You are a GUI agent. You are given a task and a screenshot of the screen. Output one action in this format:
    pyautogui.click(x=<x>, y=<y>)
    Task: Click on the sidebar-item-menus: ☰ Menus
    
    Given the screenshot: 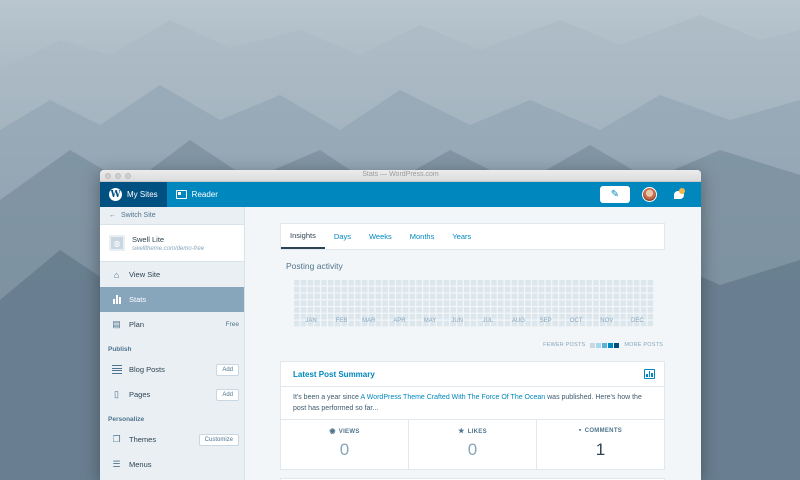 What is the action you would take?
    pyautogui.click(x=172, y=464)
    